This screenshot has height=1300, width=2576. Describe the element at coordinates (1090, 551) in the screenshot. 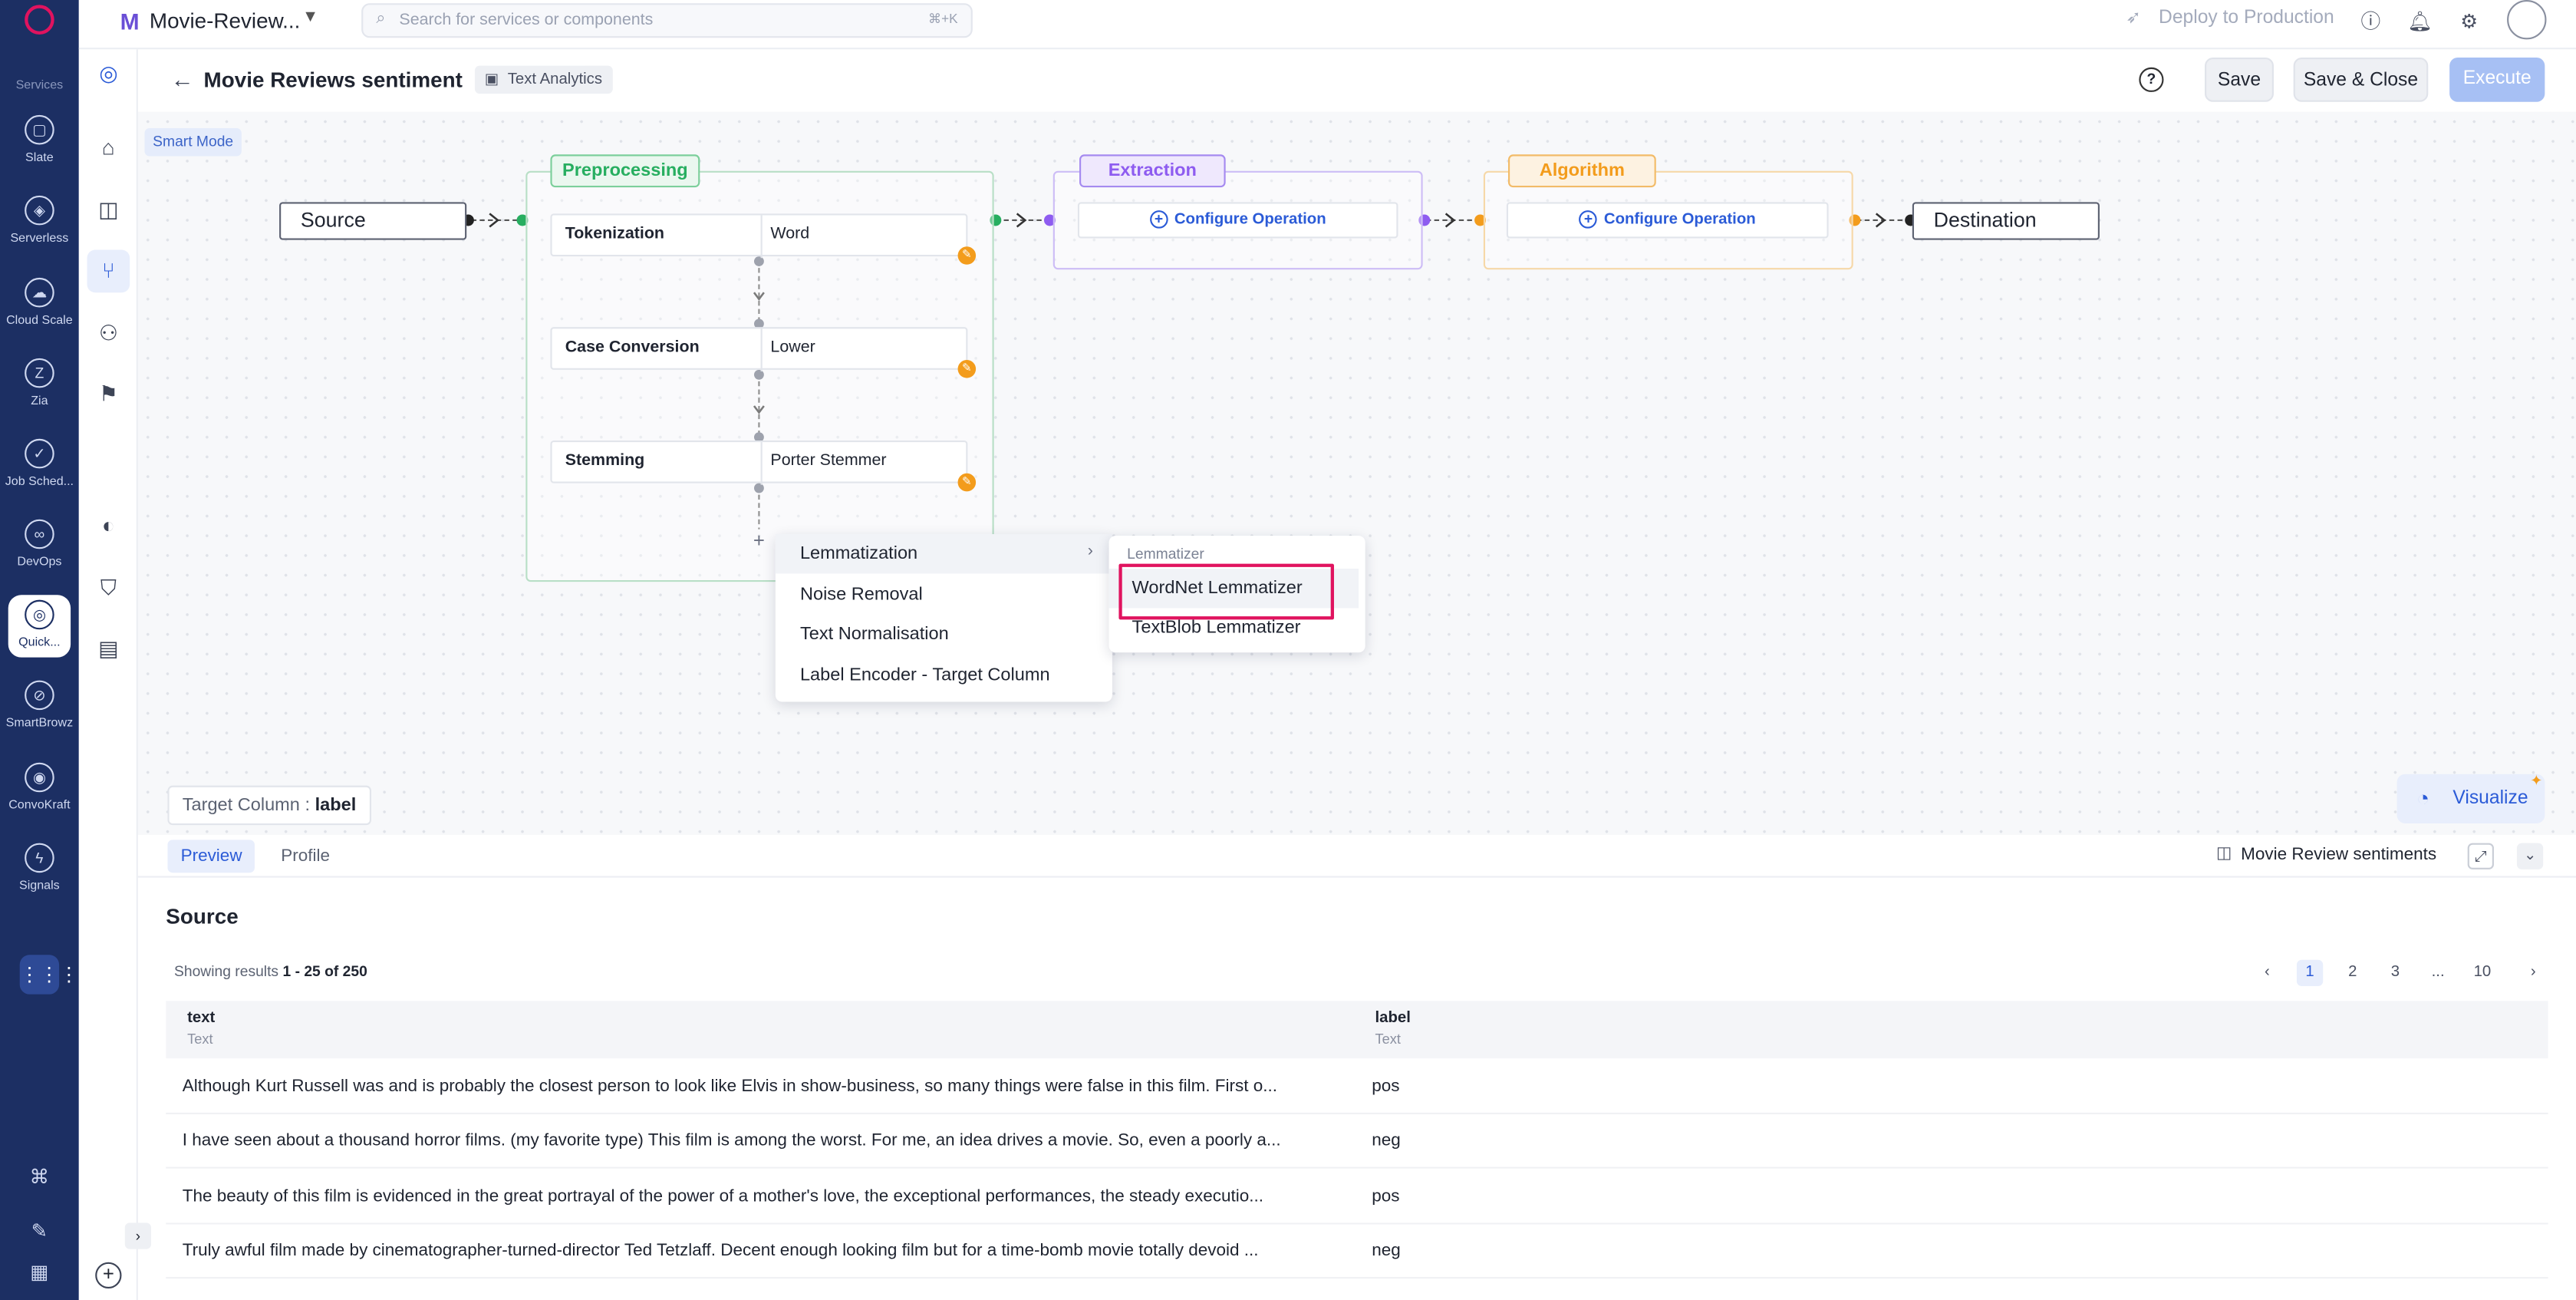

I see `chevron-right-icon: ›` at that location.